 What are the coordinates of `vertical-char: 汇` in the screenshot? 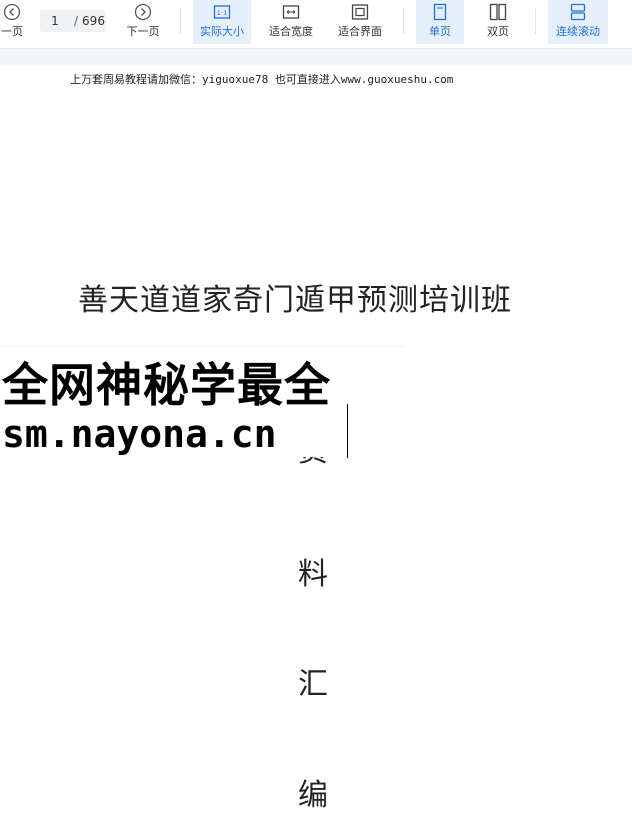 It's located at (313, 684).